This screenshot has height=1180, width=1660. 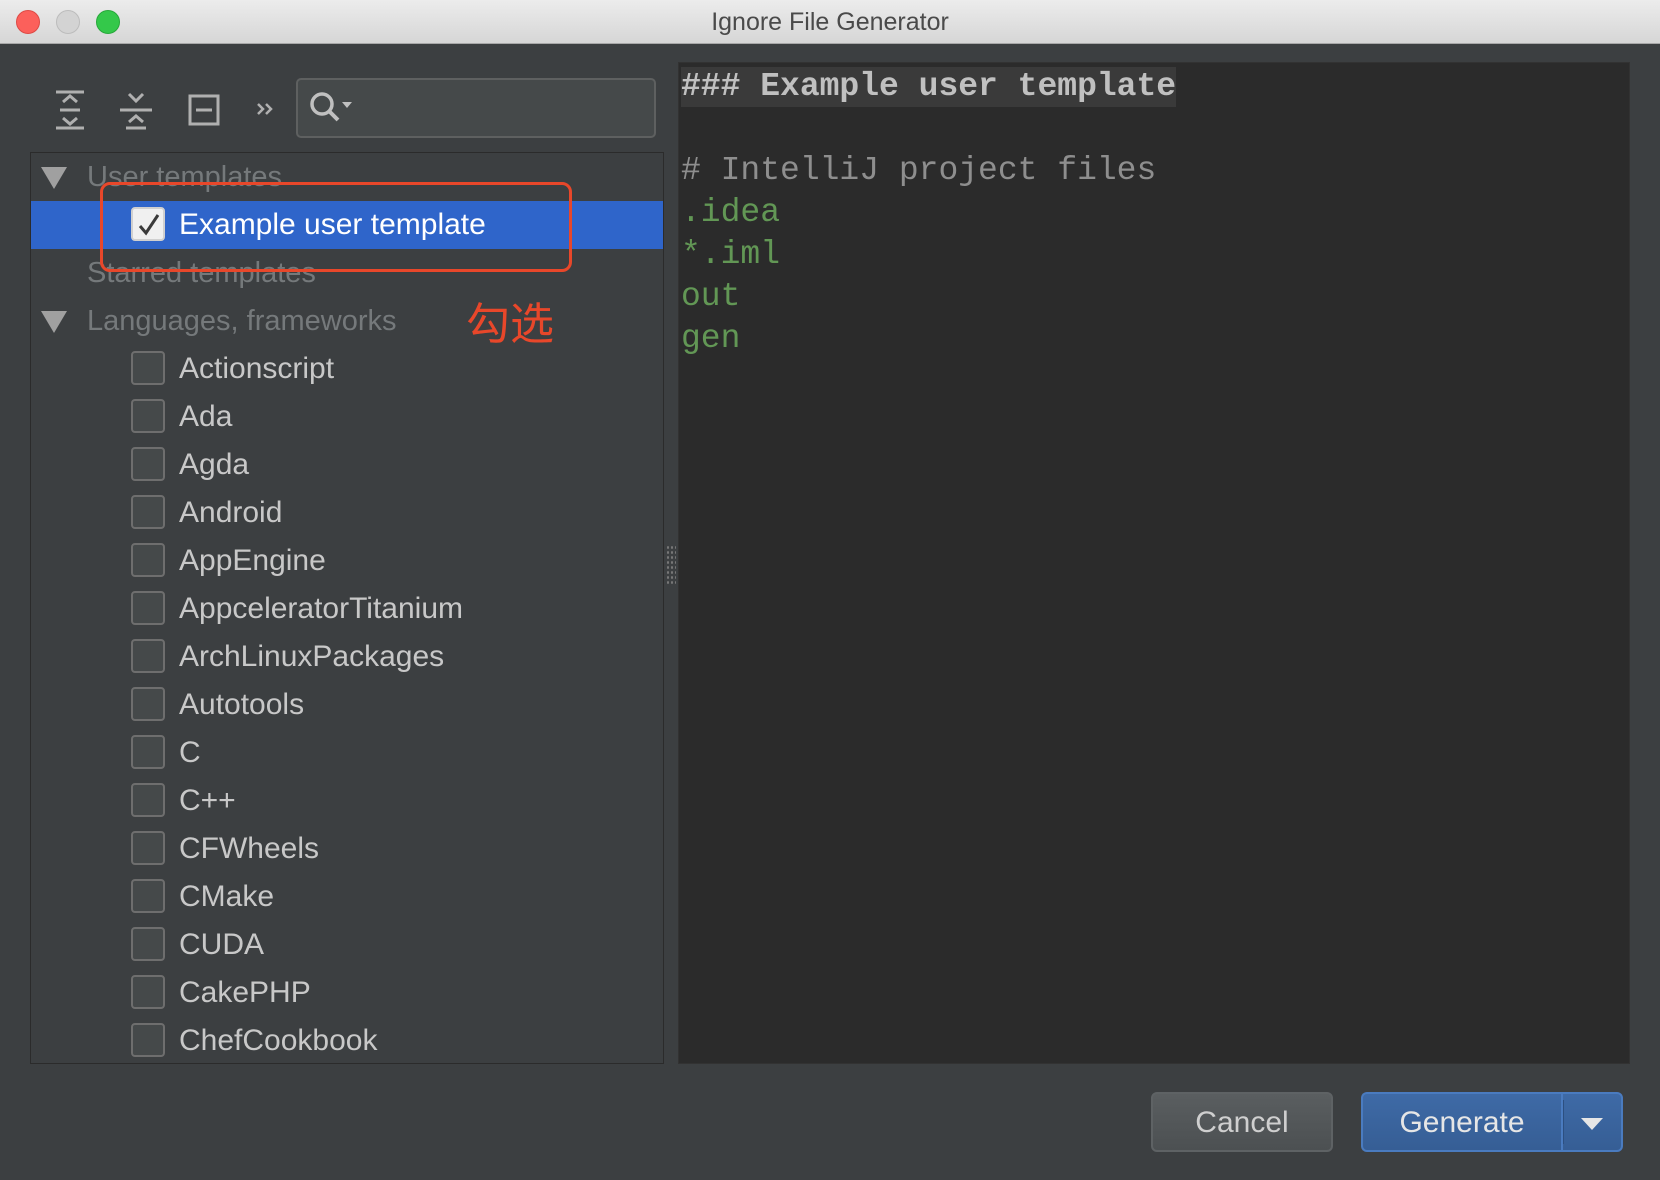 I want to click on window-title: Ignore File Generator, so click(x=830, y=22).